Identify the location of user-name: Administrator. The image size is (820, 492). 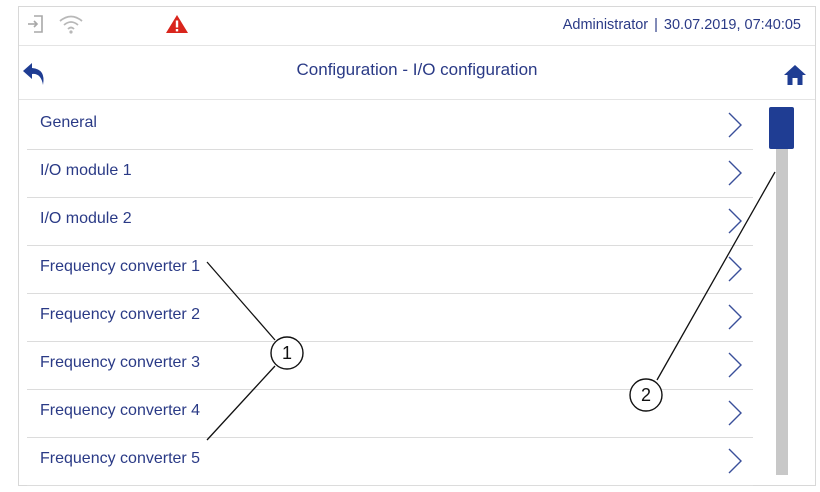
(605, 25).